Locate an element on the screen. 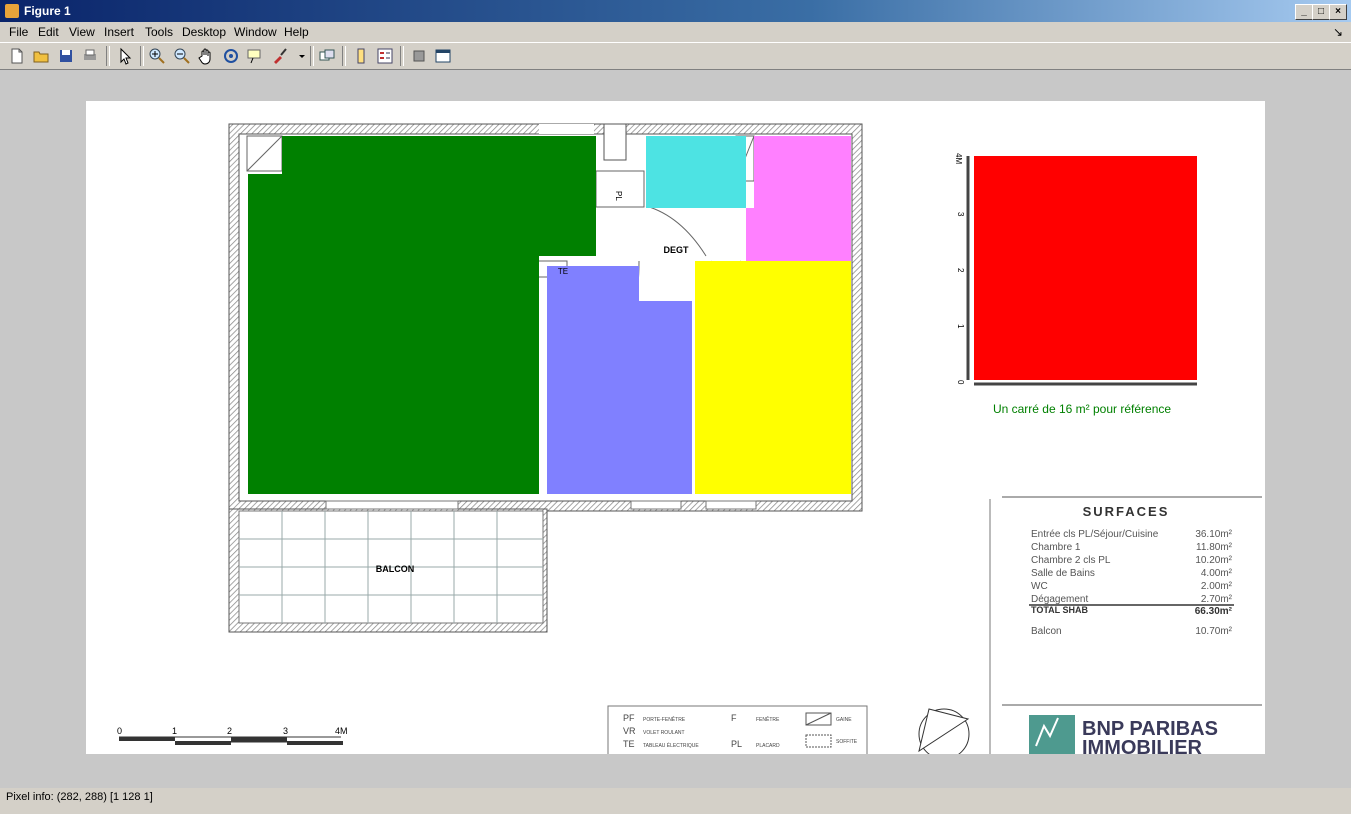 This screenshot has width=1351, height=814. show-plot-tools-icon is located at coordinates (443, 56).